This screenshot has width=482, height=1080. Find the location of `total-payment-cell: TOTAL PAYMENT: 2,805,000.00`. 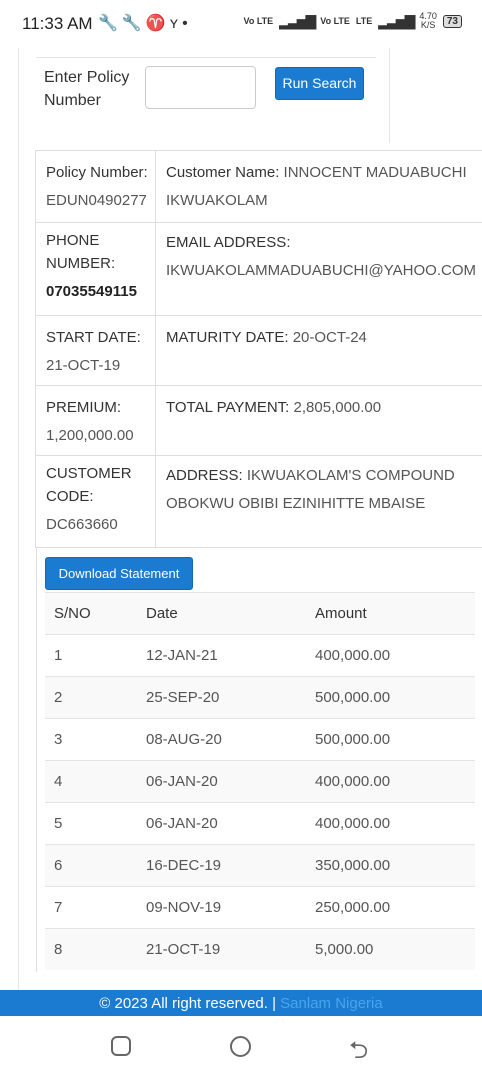

total-payment-cell: TOTAL PAYMENT: 2,805,000.00 is located at coordinates (319, 420).